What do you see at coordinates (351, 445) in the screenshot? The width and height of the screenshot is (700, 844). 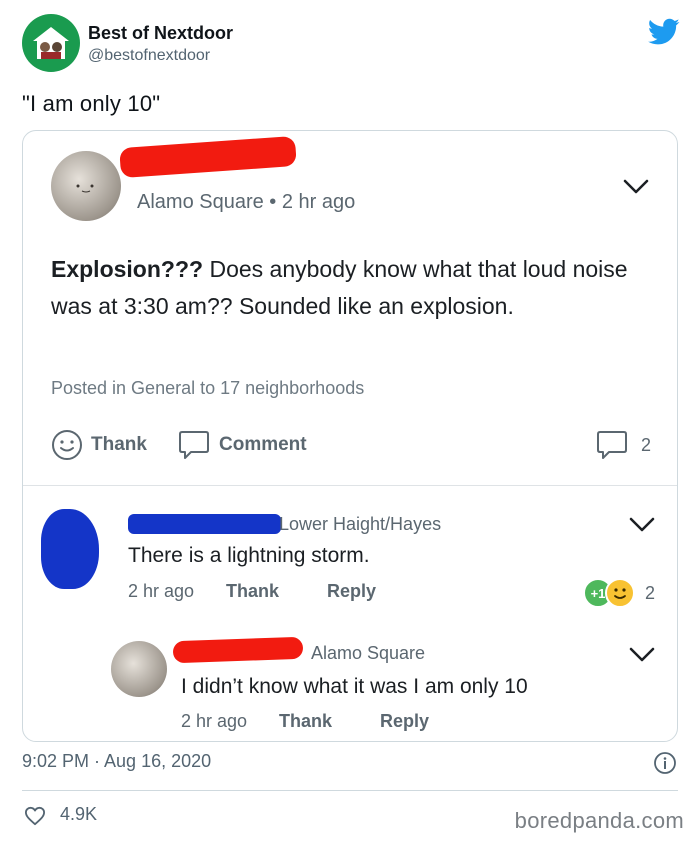 I see `post-actions: Thank Comment 2` at bounding box center [351, 445].